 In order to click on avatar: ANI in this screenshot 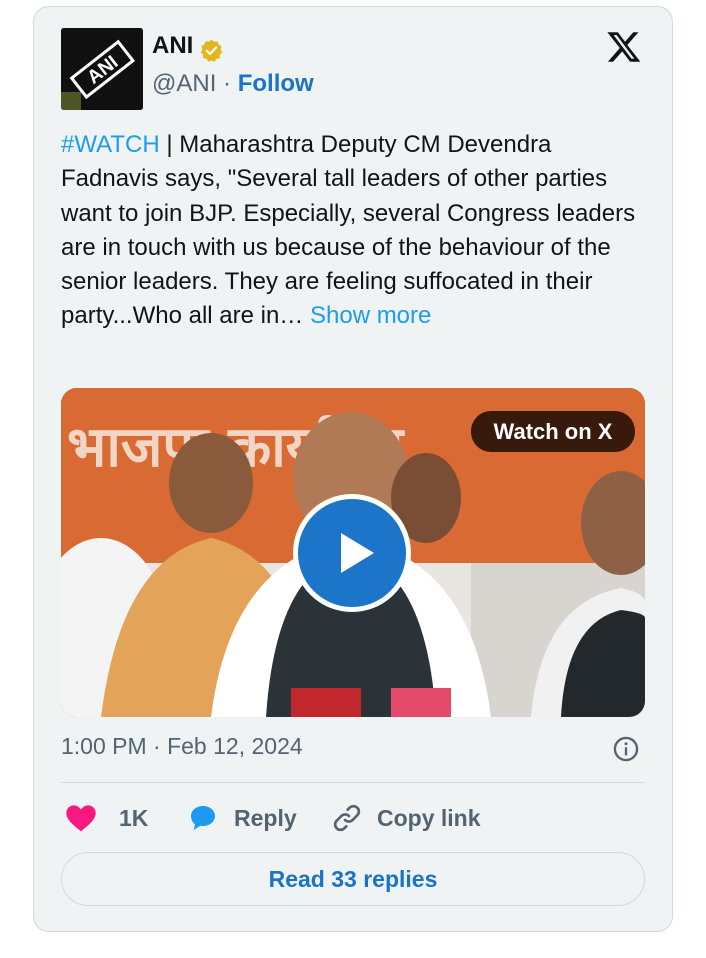, I will do `click(102, 69)`.